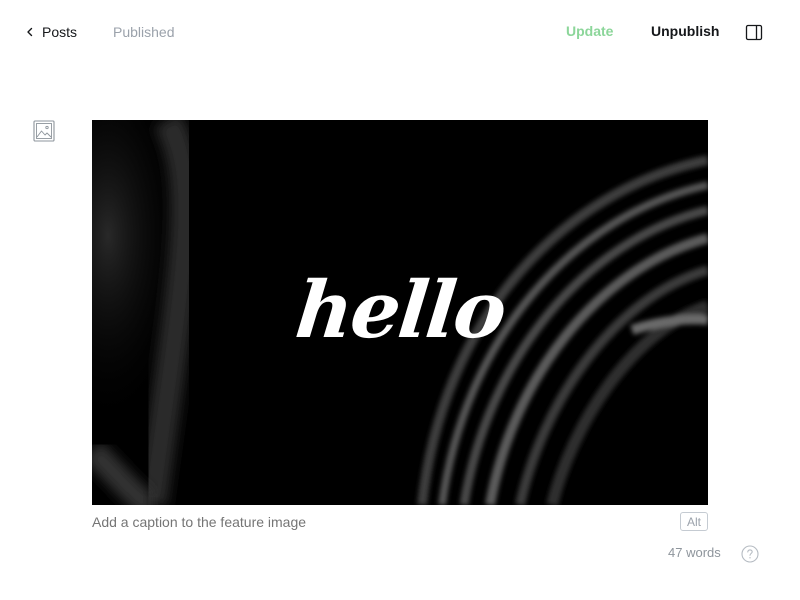 The width and height of the screenshot is (800, 600). What do you see at coordinates (30, 32) in the screenshot?
I see `chevron-left-icon` at bounding box center [30, 32].